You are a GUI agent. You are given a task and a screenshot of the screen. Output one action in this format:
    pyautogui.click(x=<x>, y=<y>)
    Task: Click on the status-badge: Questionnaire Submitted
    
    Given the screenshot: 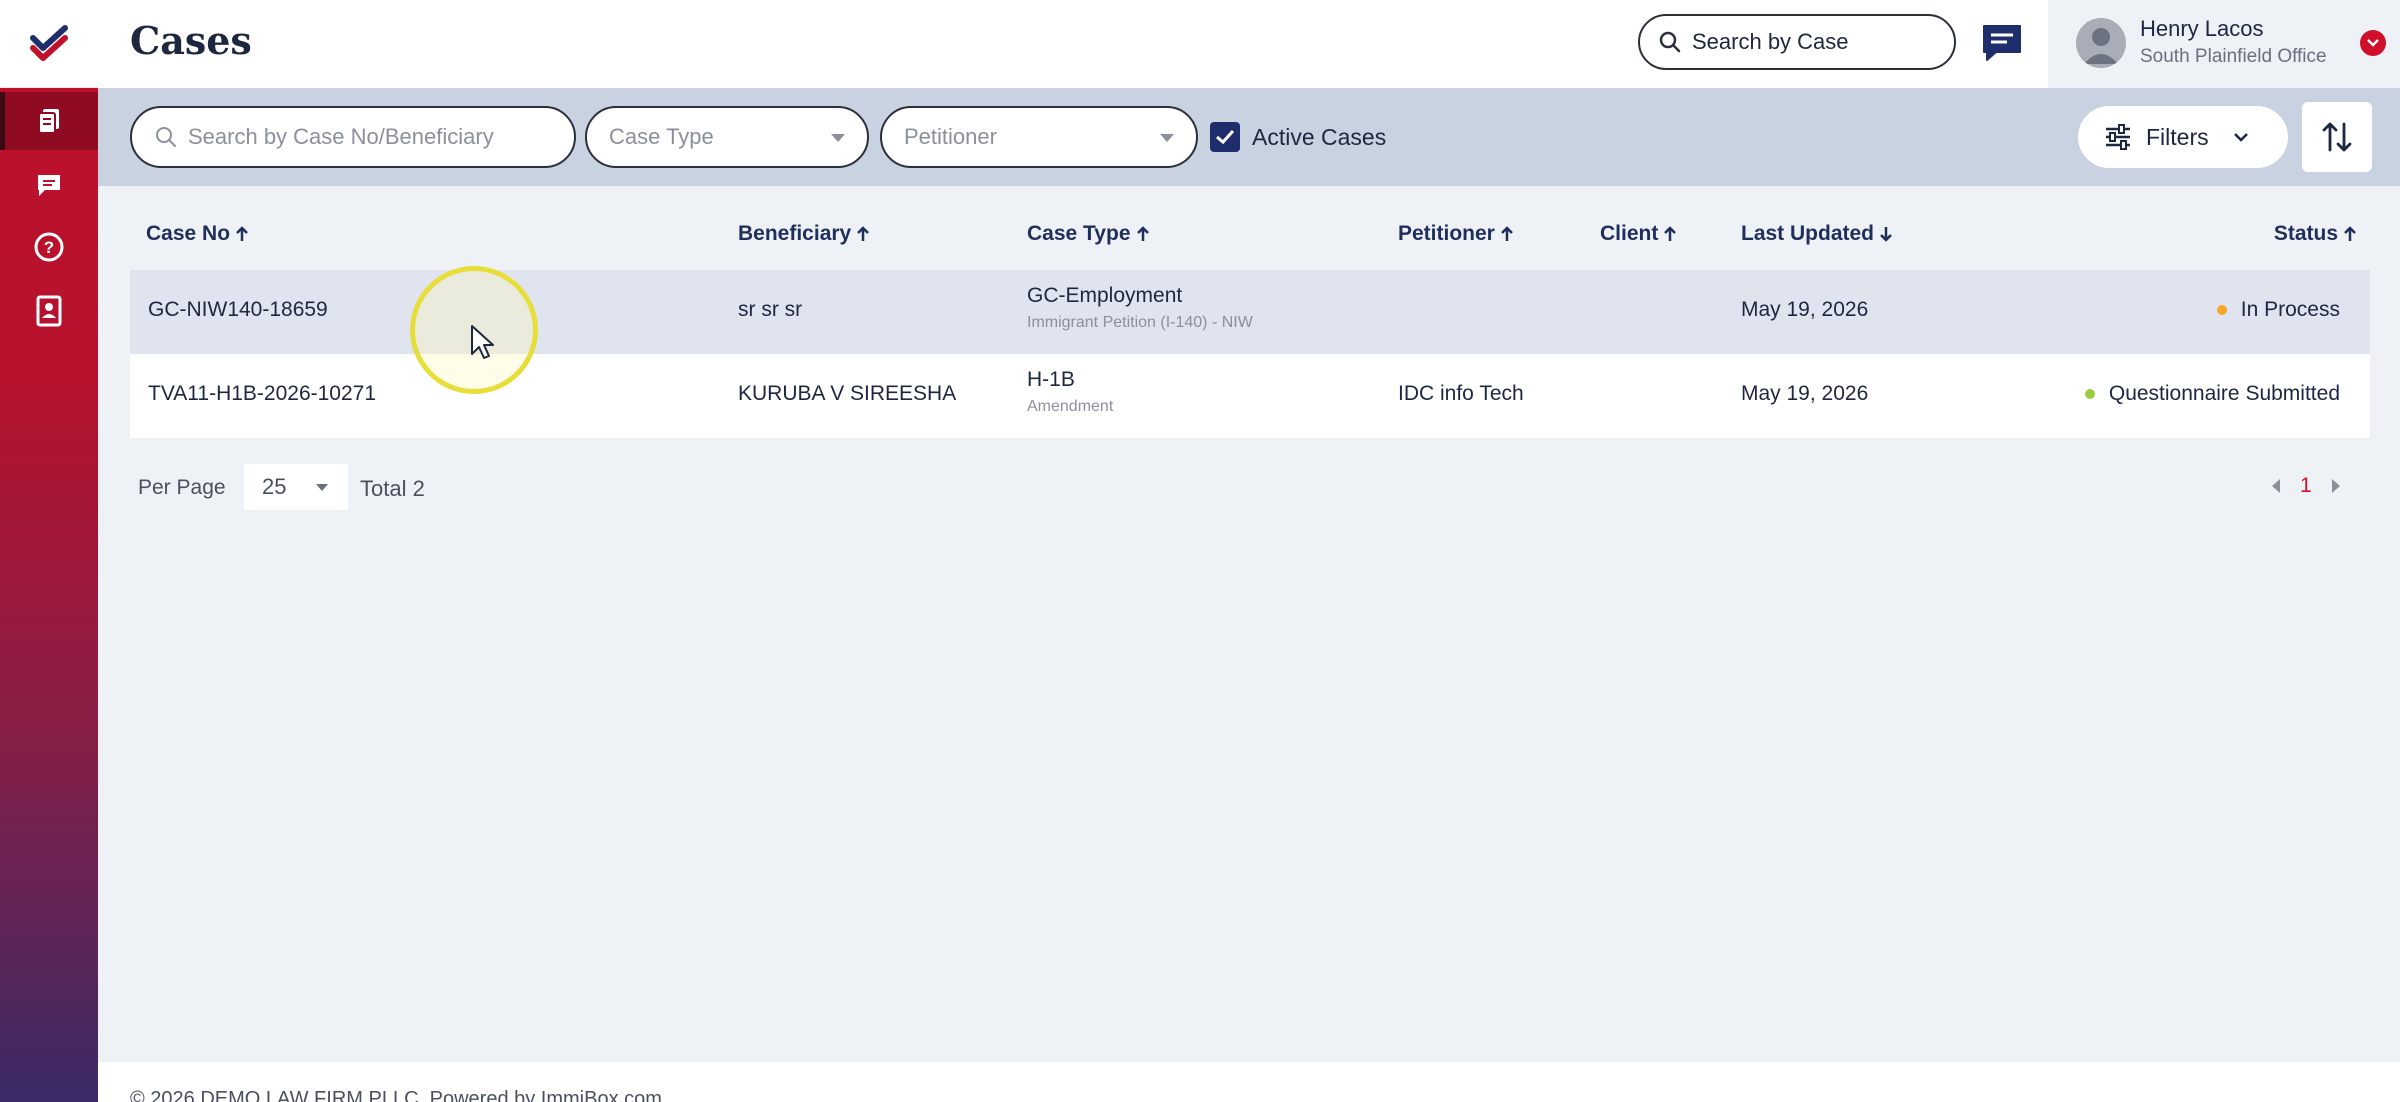 What is the action you would take?
    pyautogui.click(x=2212, y=394)
    